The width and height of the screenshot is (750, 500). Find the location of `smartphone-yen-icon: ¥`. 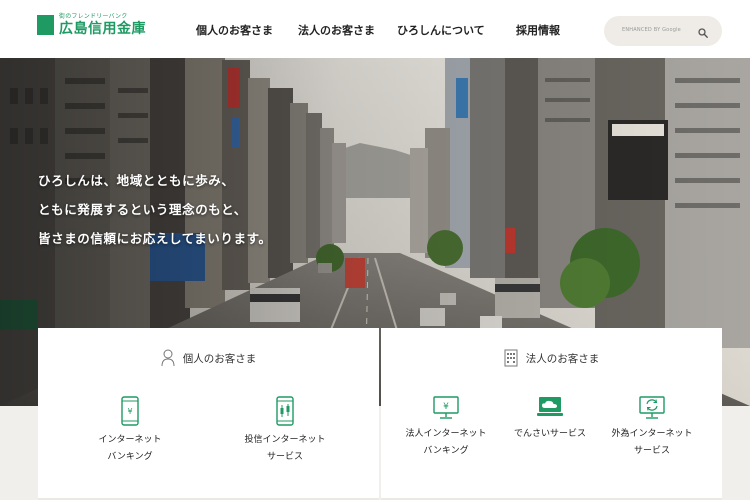

smartphone-yen-icon: ¥ is located at coordinates (130, 411).